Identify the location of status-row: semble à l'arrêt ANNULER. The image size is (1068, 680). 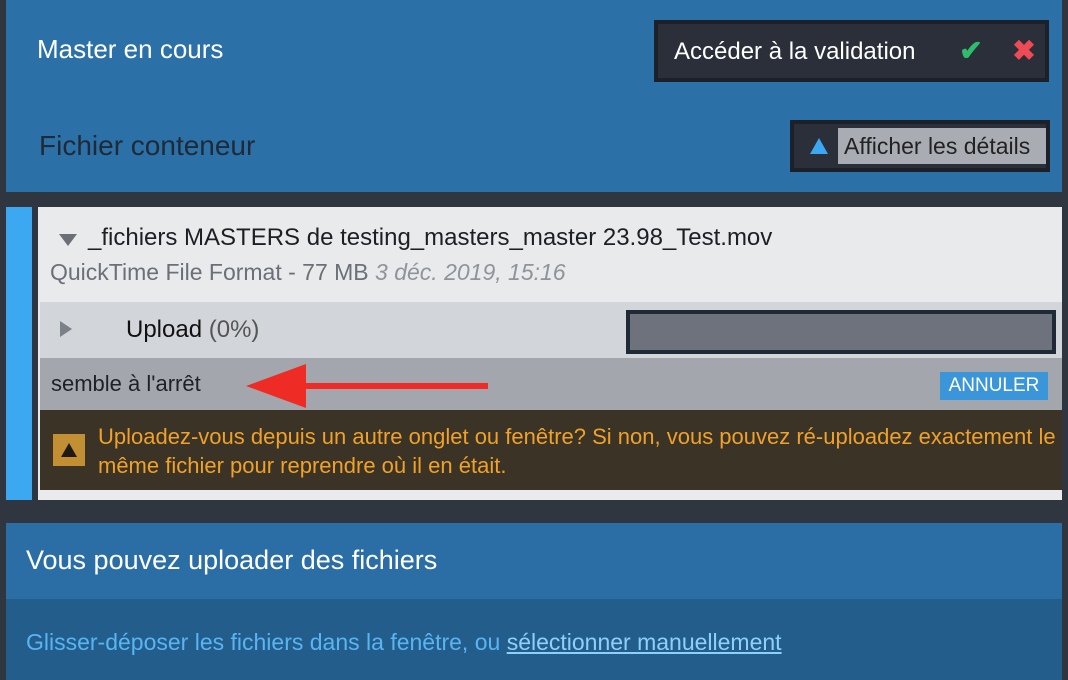
(551, 384).